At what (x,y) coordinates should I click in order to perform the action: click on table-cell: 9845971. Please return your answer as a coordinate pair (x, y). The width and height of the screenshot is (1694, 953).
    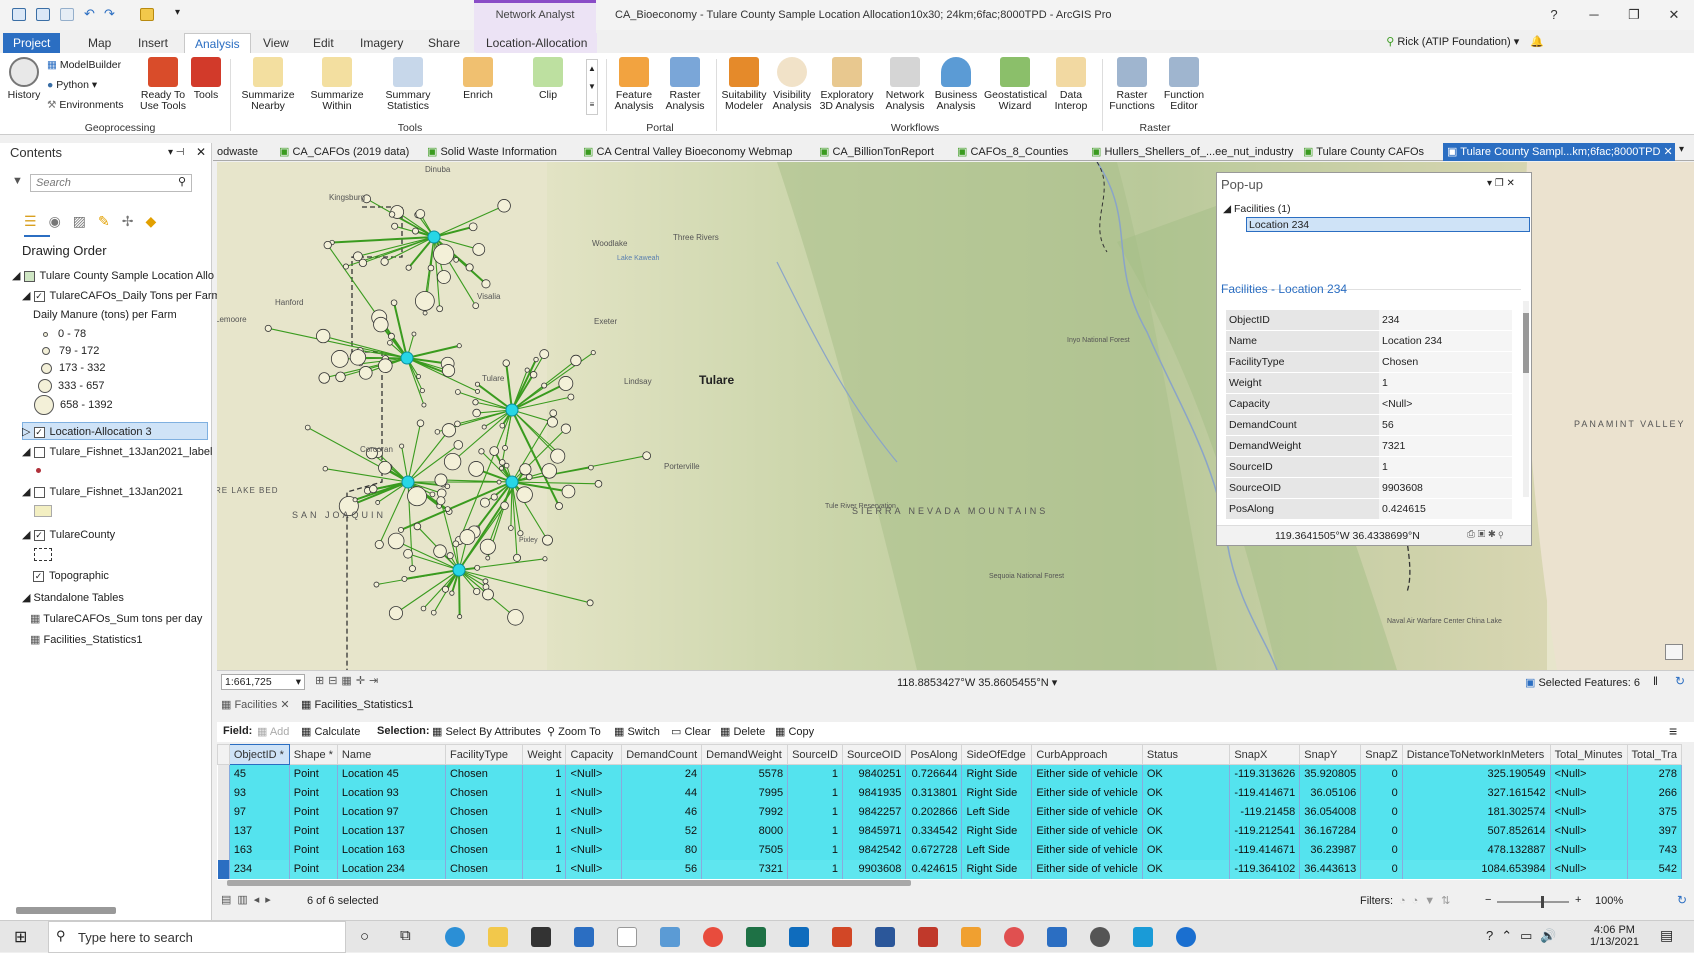
    Looking at the image, I should click on (873, 831).